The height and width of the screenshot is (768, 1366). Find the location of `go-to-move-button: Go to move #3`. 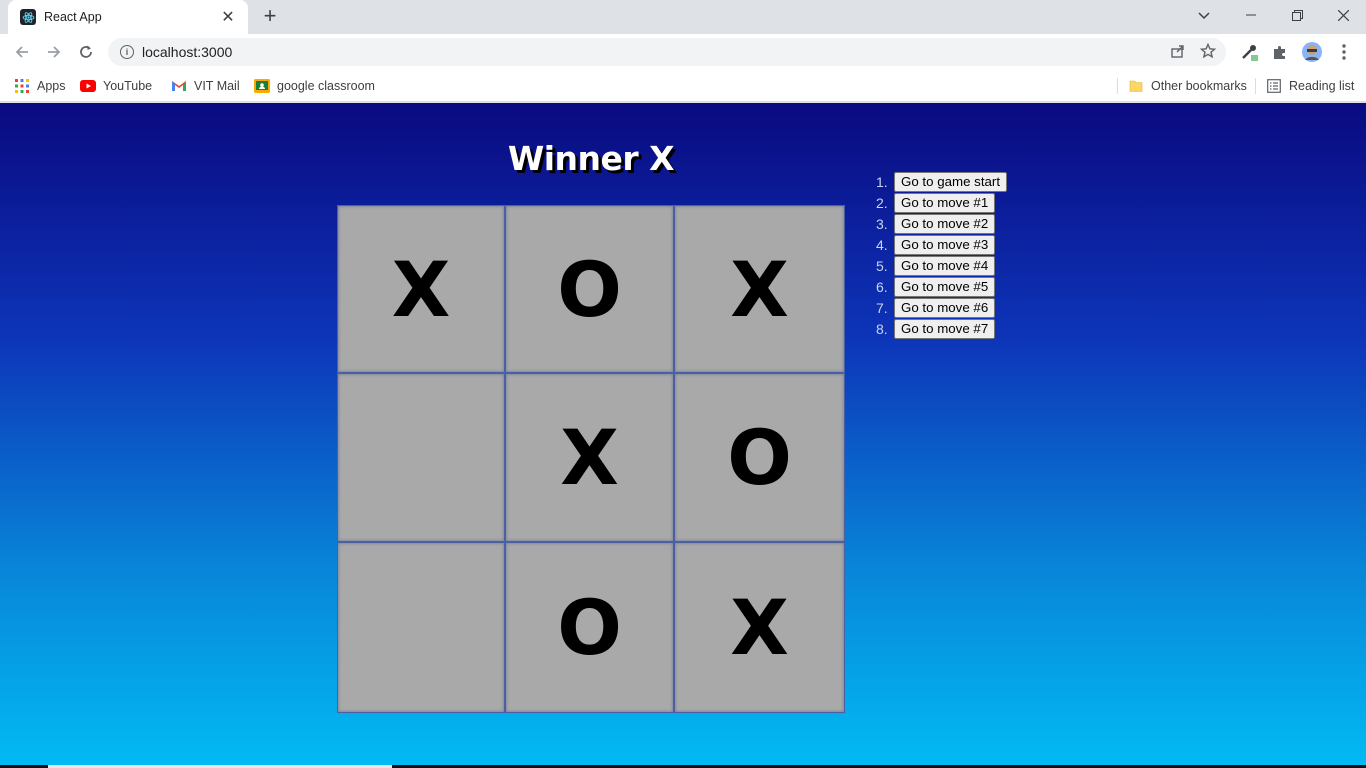

go-to-move-button: Go to move #3 is located at coordinates (945, 244).